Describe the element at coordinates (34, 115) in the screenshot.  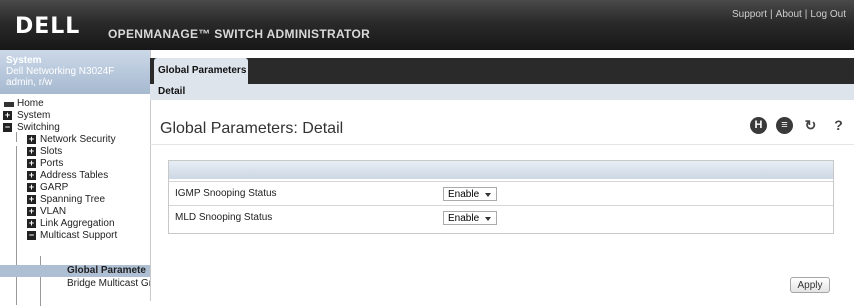
I see `nav-system-label: System` at that location.